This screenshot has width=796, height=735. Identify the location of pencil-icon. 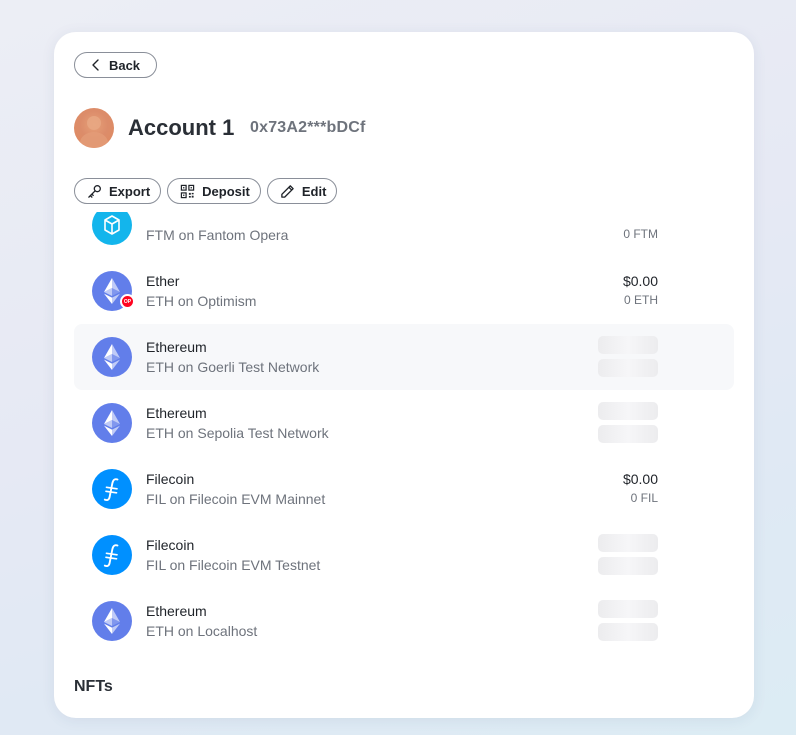
(287, 191).